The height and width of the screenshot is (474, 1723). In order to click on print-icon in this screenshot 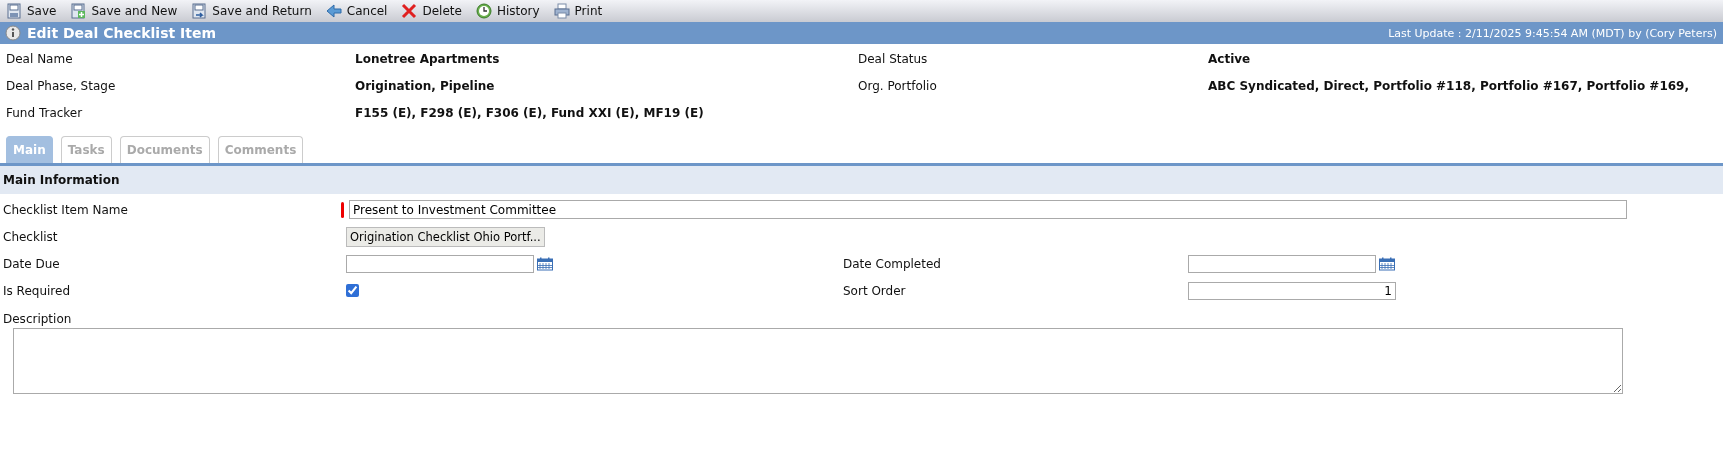, I will do `click(561, 11)`.